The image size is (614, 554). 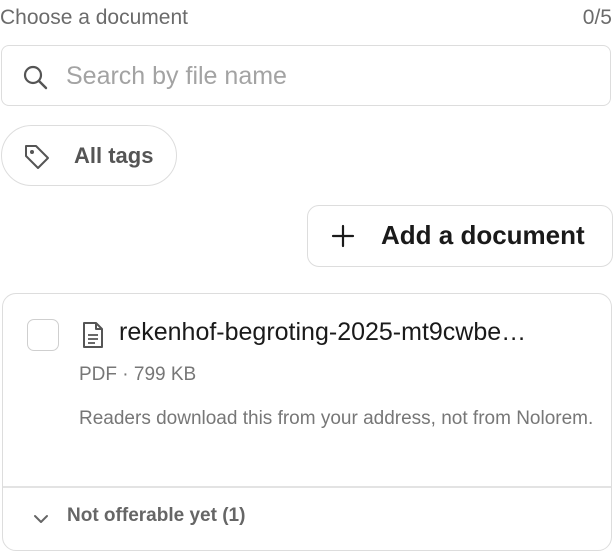 What do you see at coordinates (35, 77) in the screenshot?
I see `search-icon` at bounding box center [35, 77].